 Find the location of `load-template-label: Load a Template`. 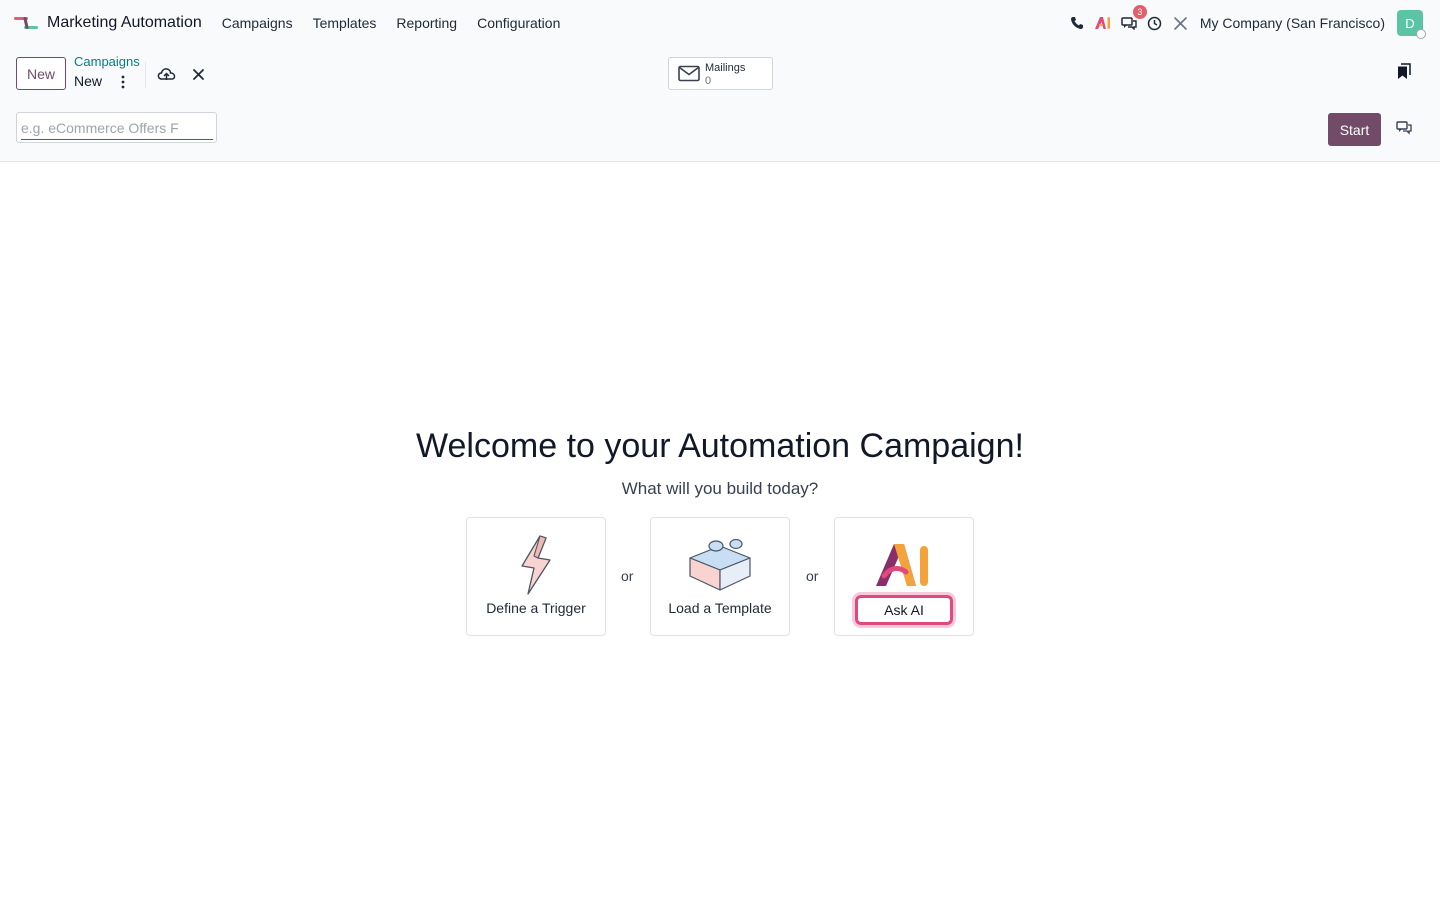

load-template-label: Load a Template is located at coordinates (720, 608).